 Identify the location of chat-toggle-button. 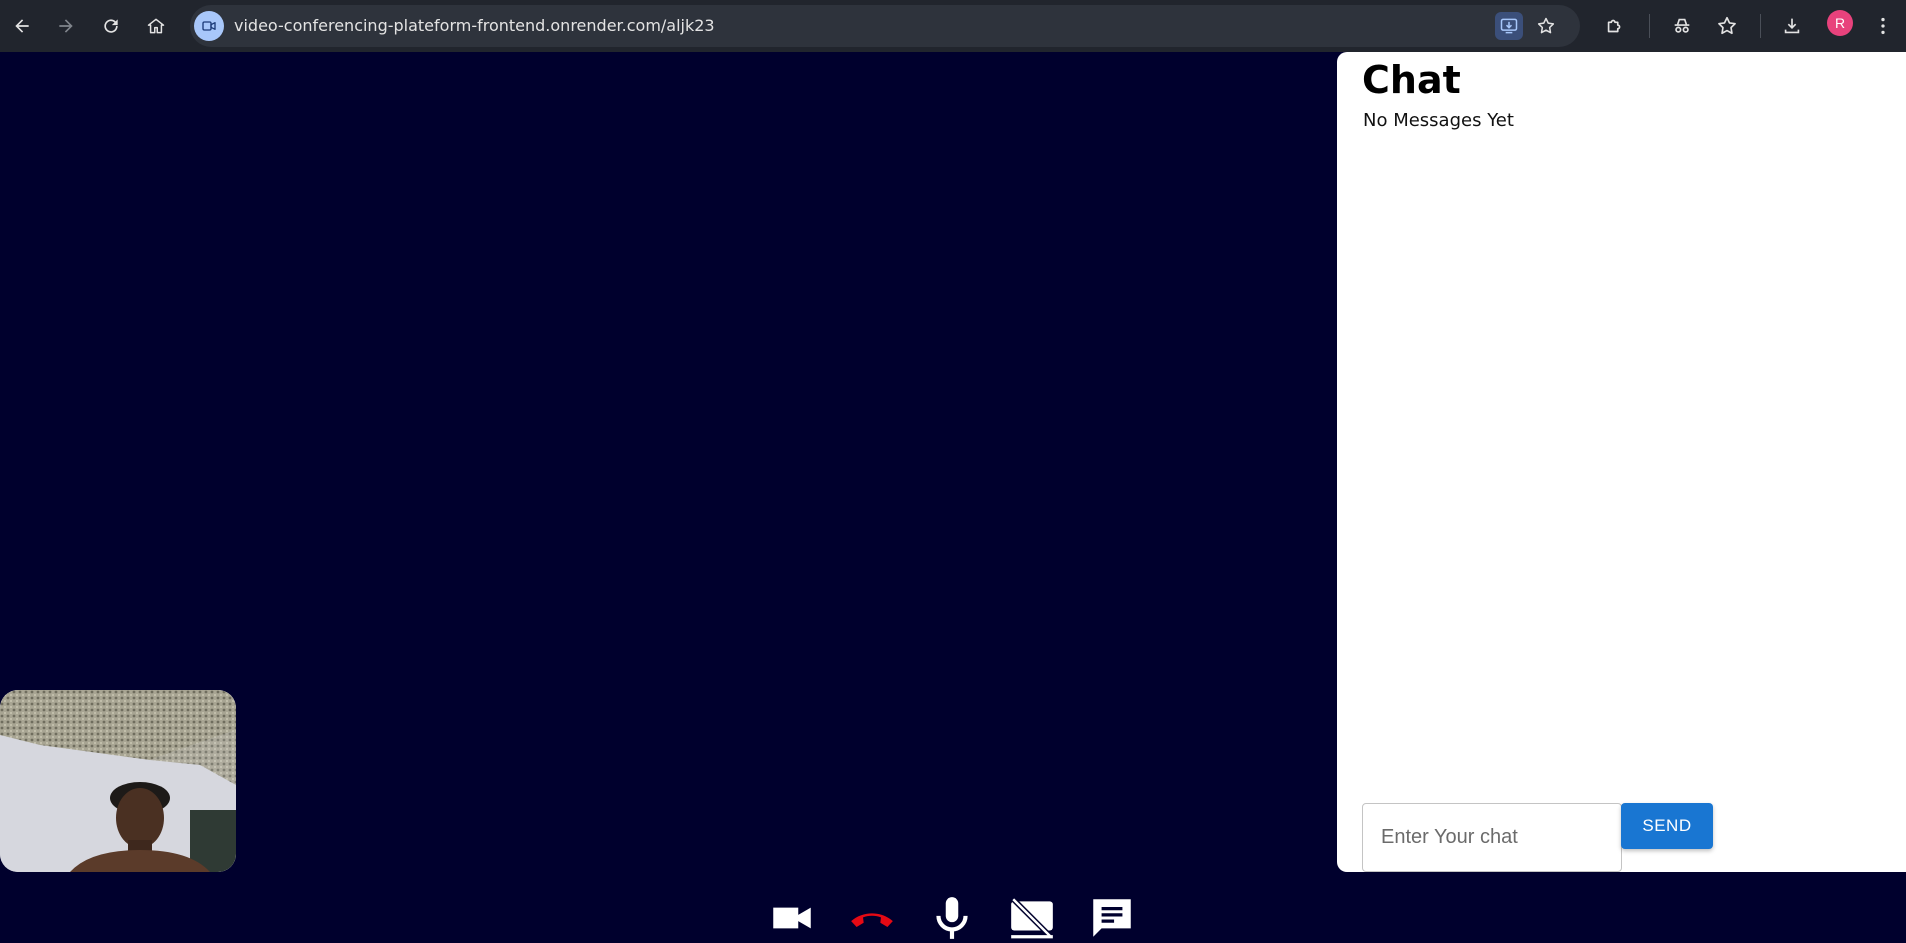
(1112, 918).